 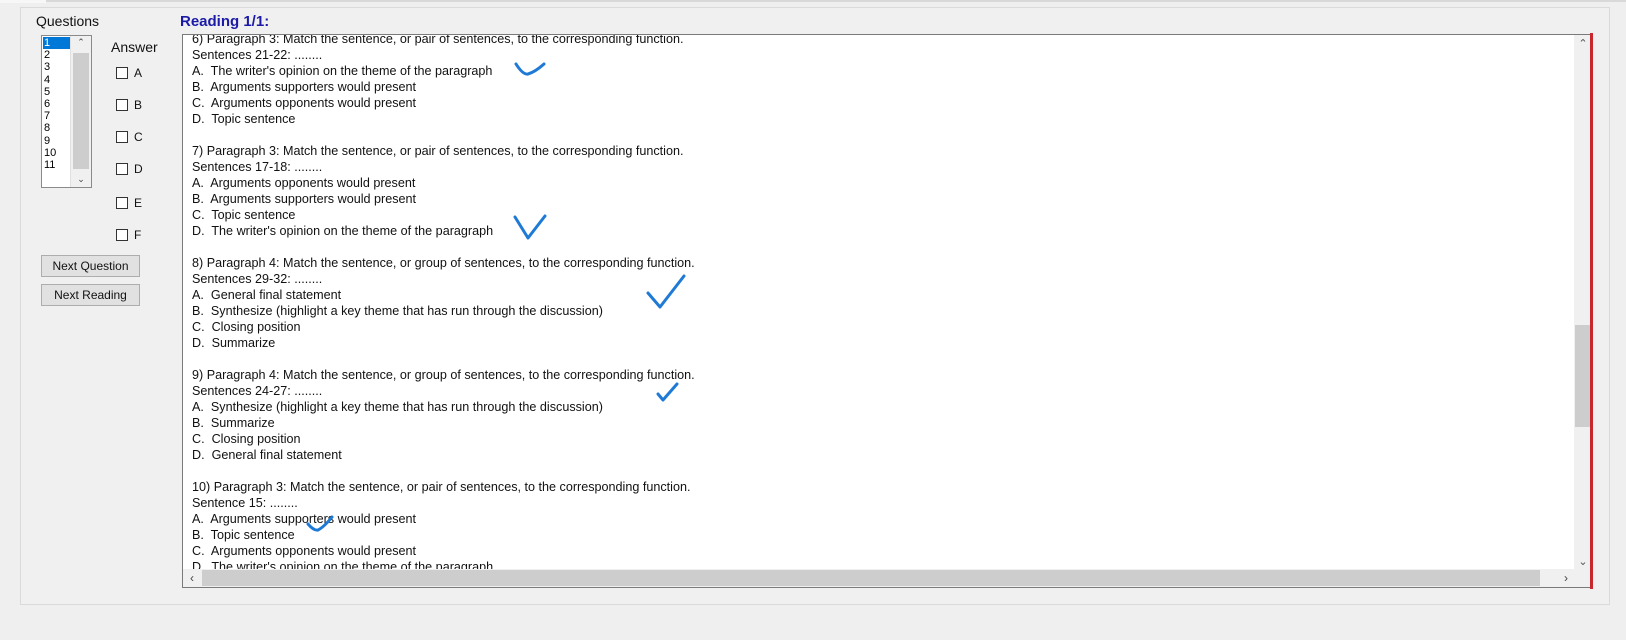 I want to click on answer-label: Answer, so click(x=134, y=47).